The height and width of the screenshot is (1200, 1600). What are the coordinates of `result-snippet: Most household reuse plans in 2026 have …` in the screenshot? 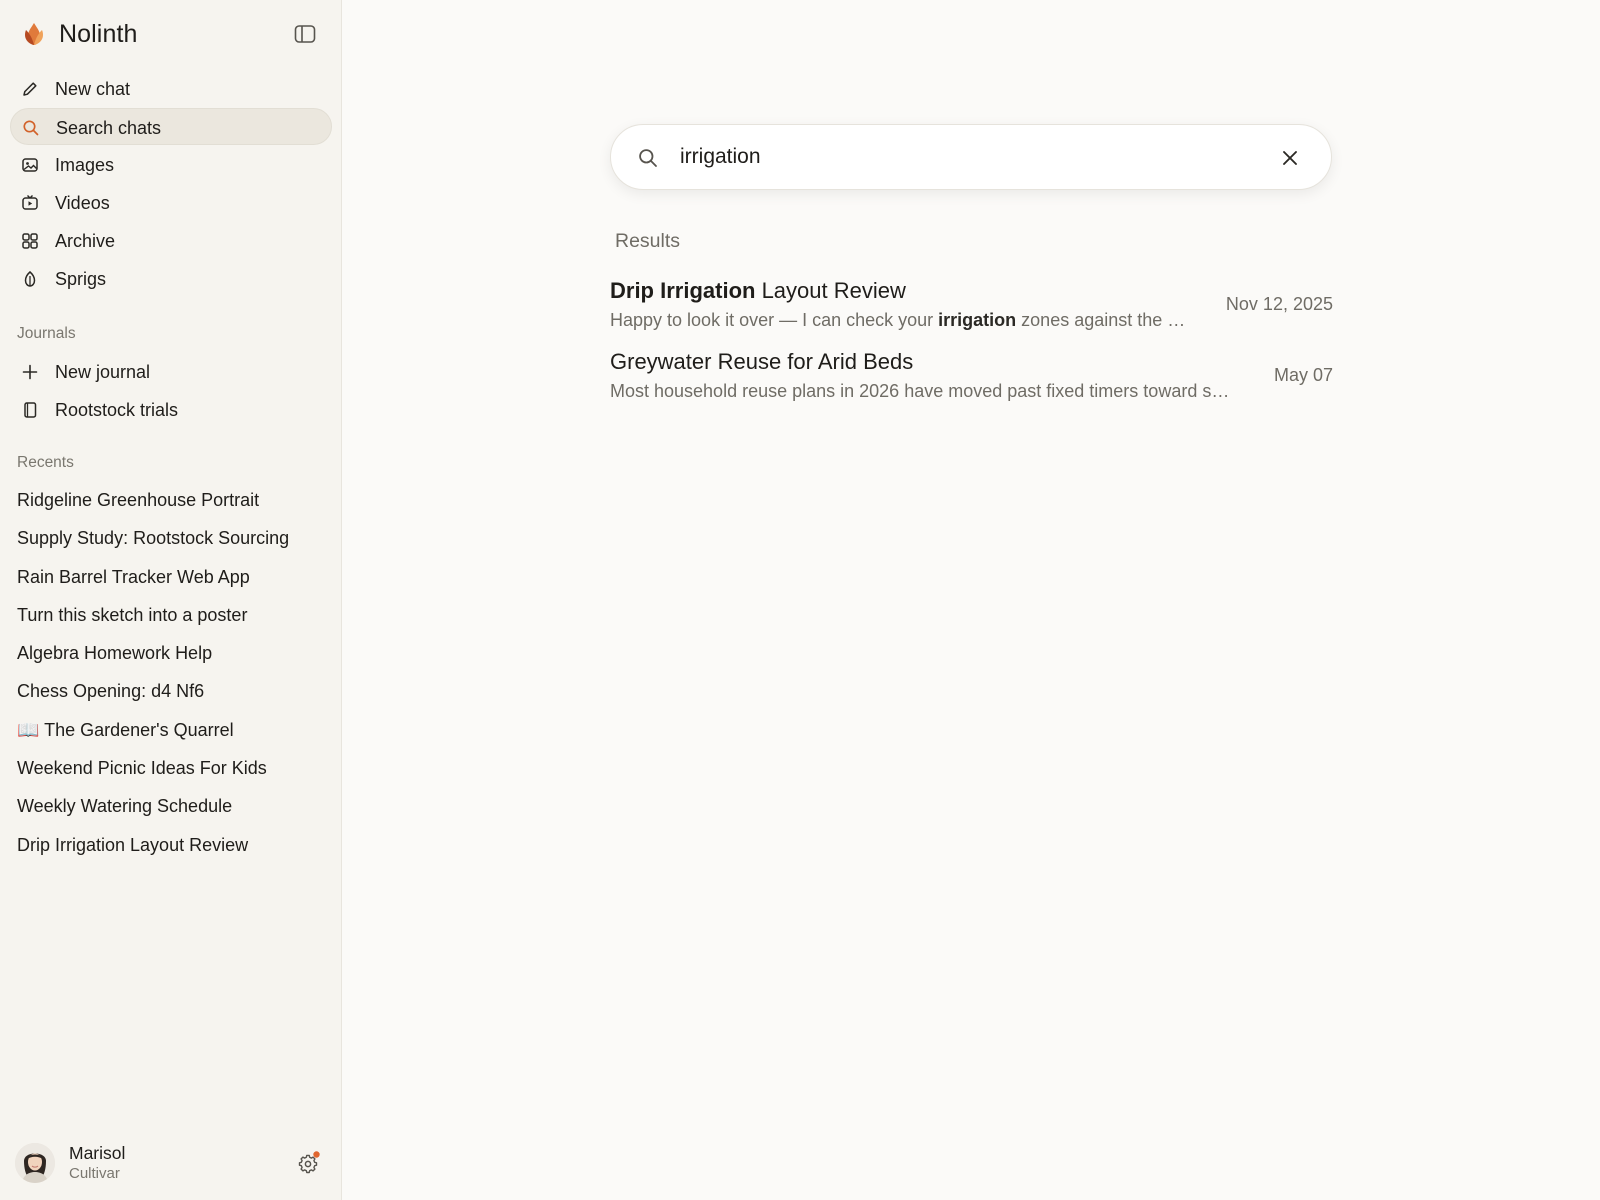 It's located at (927, 391).